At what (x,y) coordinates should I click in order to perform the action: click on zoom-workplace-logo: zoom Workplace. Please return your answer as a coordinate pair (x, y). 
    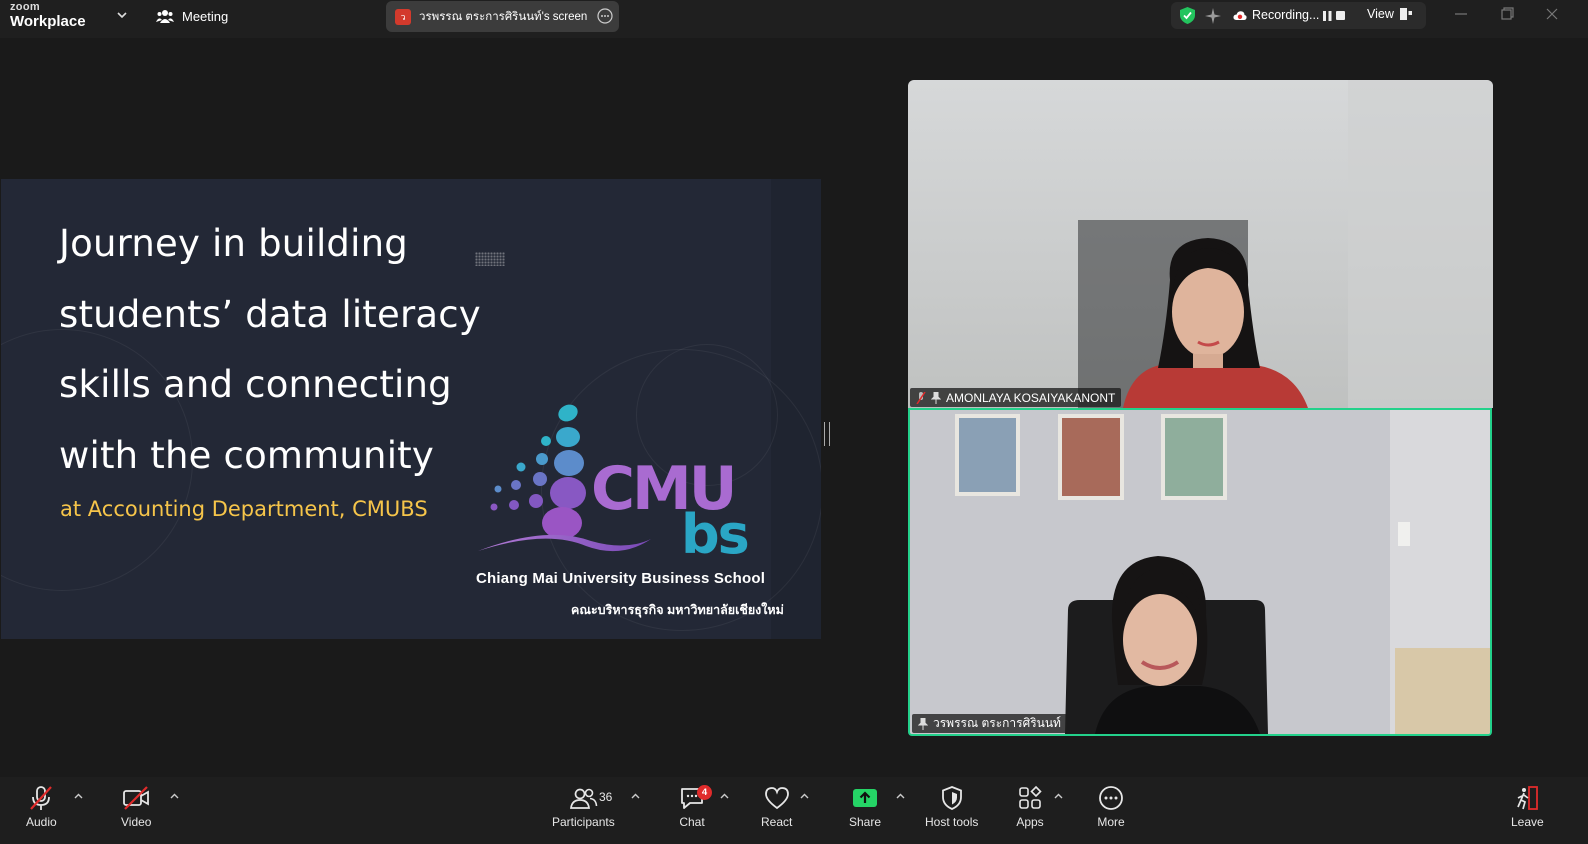
    Looking at the image, I should click on (48, 15).